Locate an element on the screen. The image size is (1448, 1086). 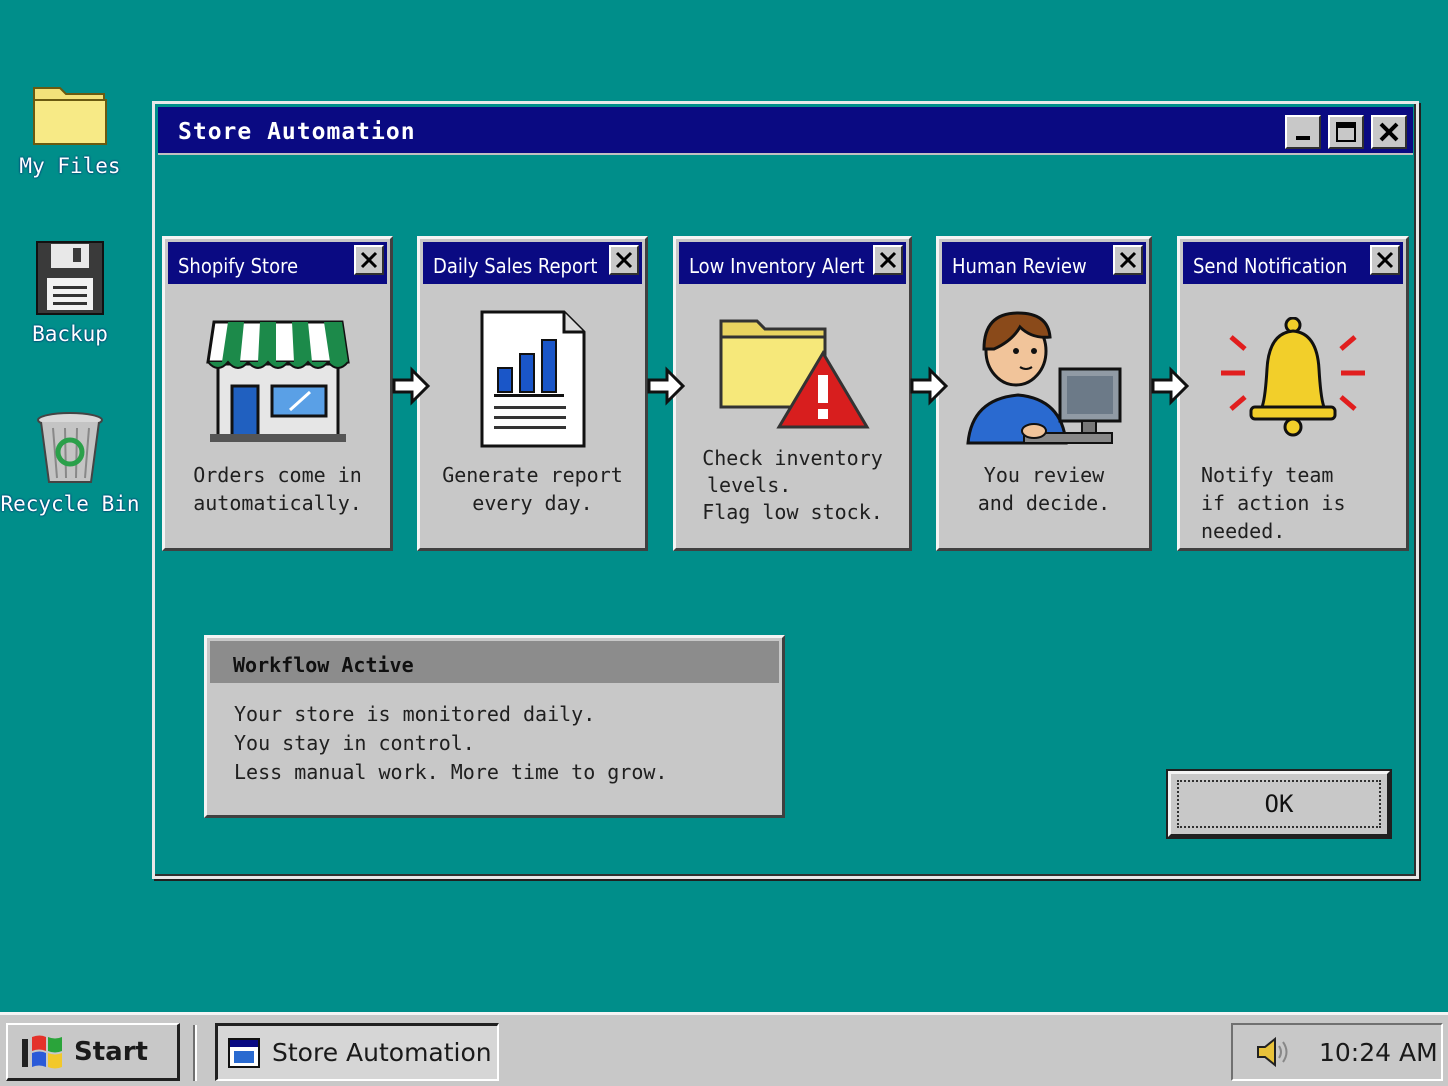
taskbar-item-store-automation: Store Automation is located at coordinates (357, 1052).